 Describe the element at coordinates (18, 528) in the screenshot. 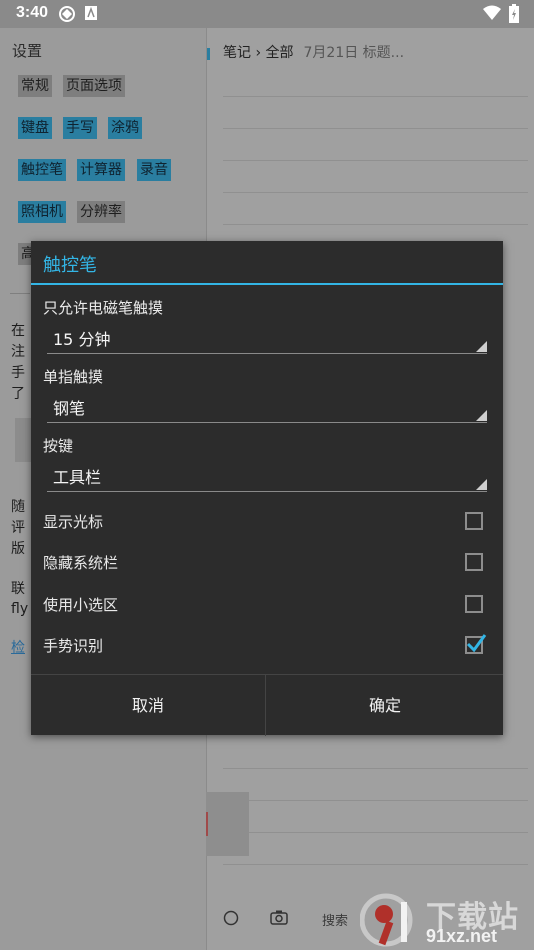

I see `partial-text-6: 评` at that location.